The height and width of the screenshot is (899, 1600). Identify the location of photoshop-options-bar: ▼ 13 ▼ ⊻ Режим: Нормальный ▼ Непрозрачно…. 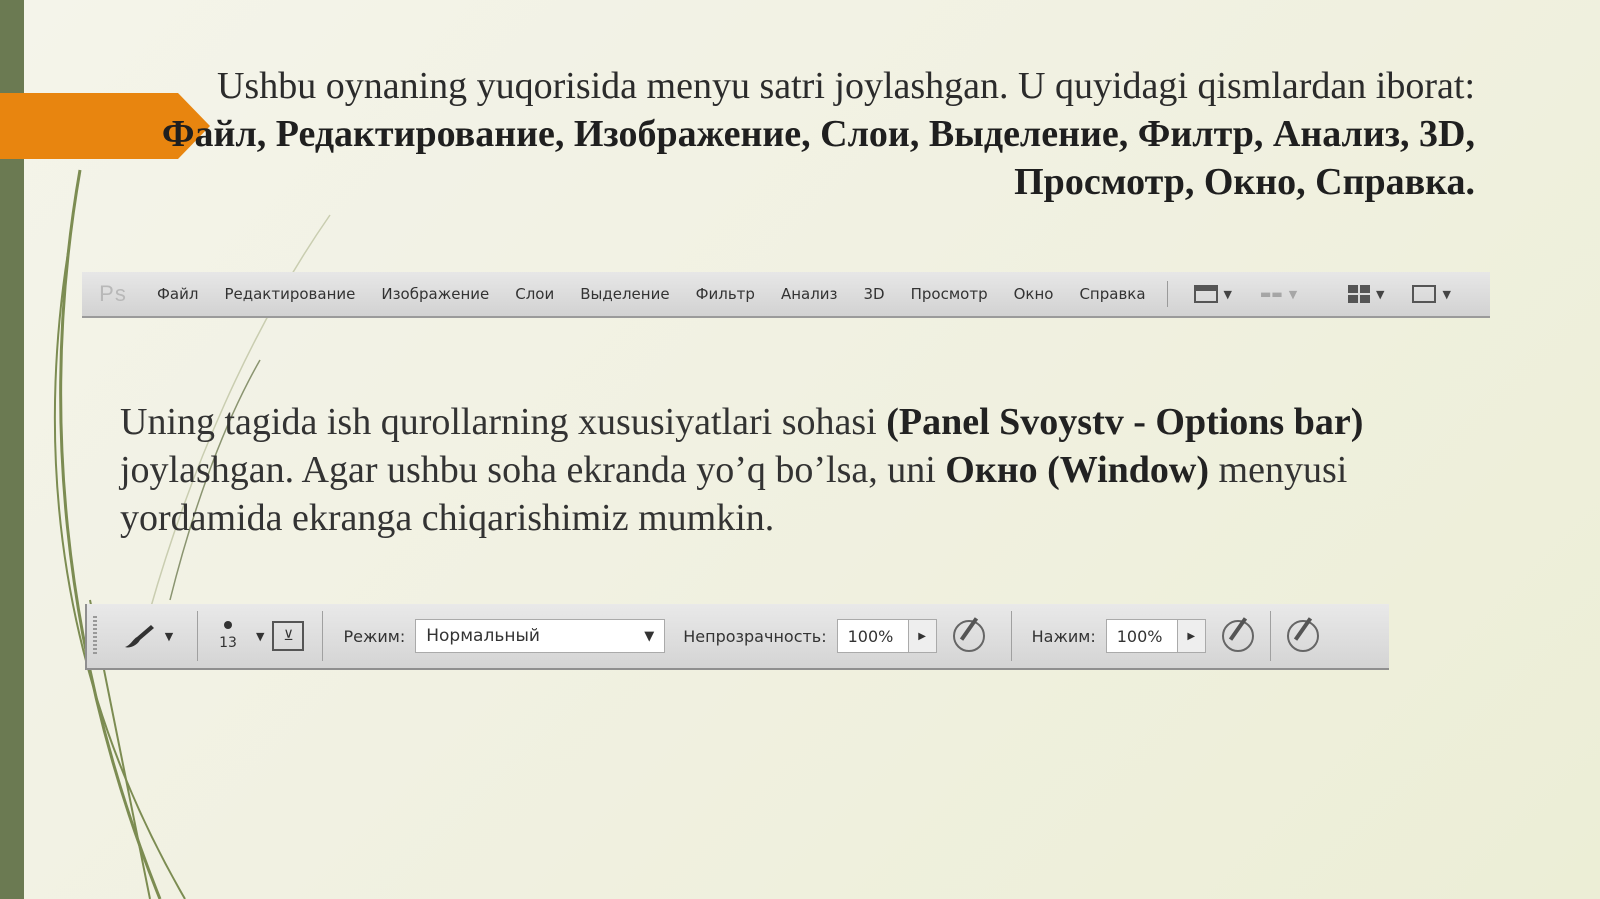
(737, 637).